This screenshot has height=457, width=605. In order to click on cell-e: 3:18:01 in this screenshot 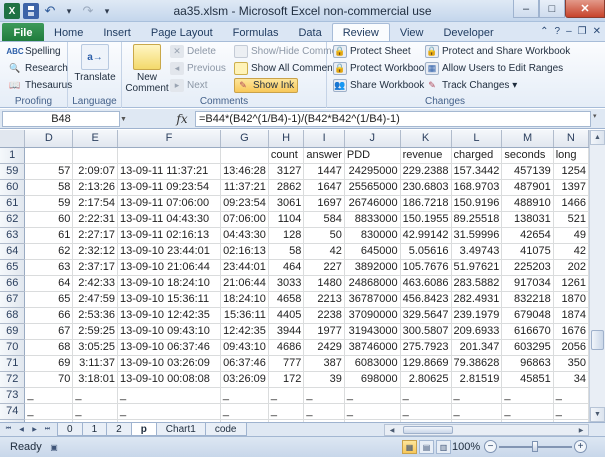, I will do `click(95, 379)`.